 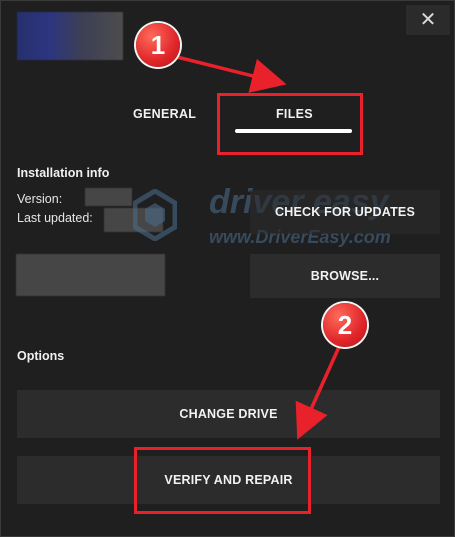 What do you see at coordinates (231, 74) in the screenshot?
I see `arrow-to-files-tab` at bounding box center [231, 74].